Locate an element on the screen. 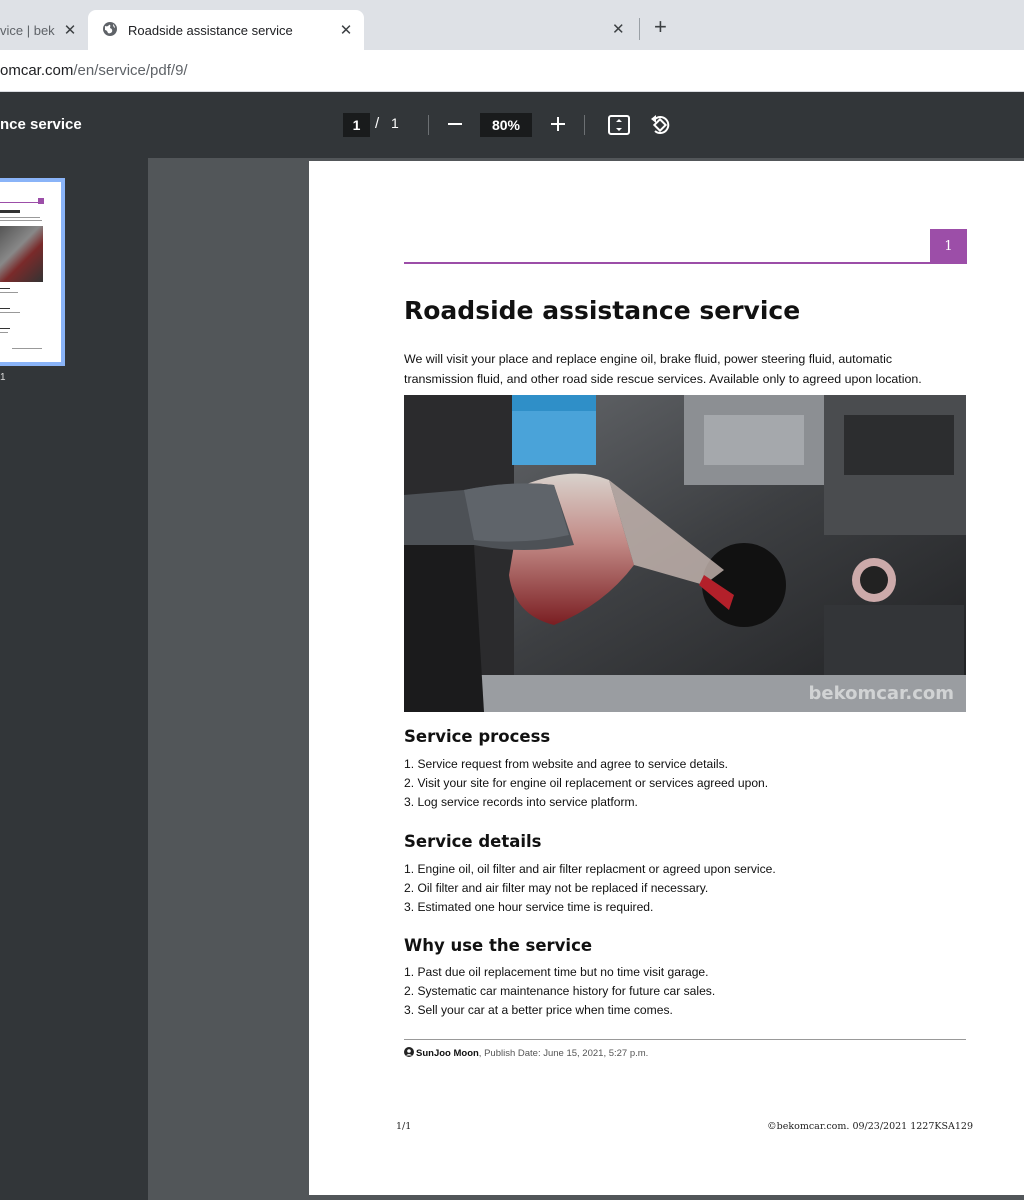  header-rule is located at coordinates (668, 263).